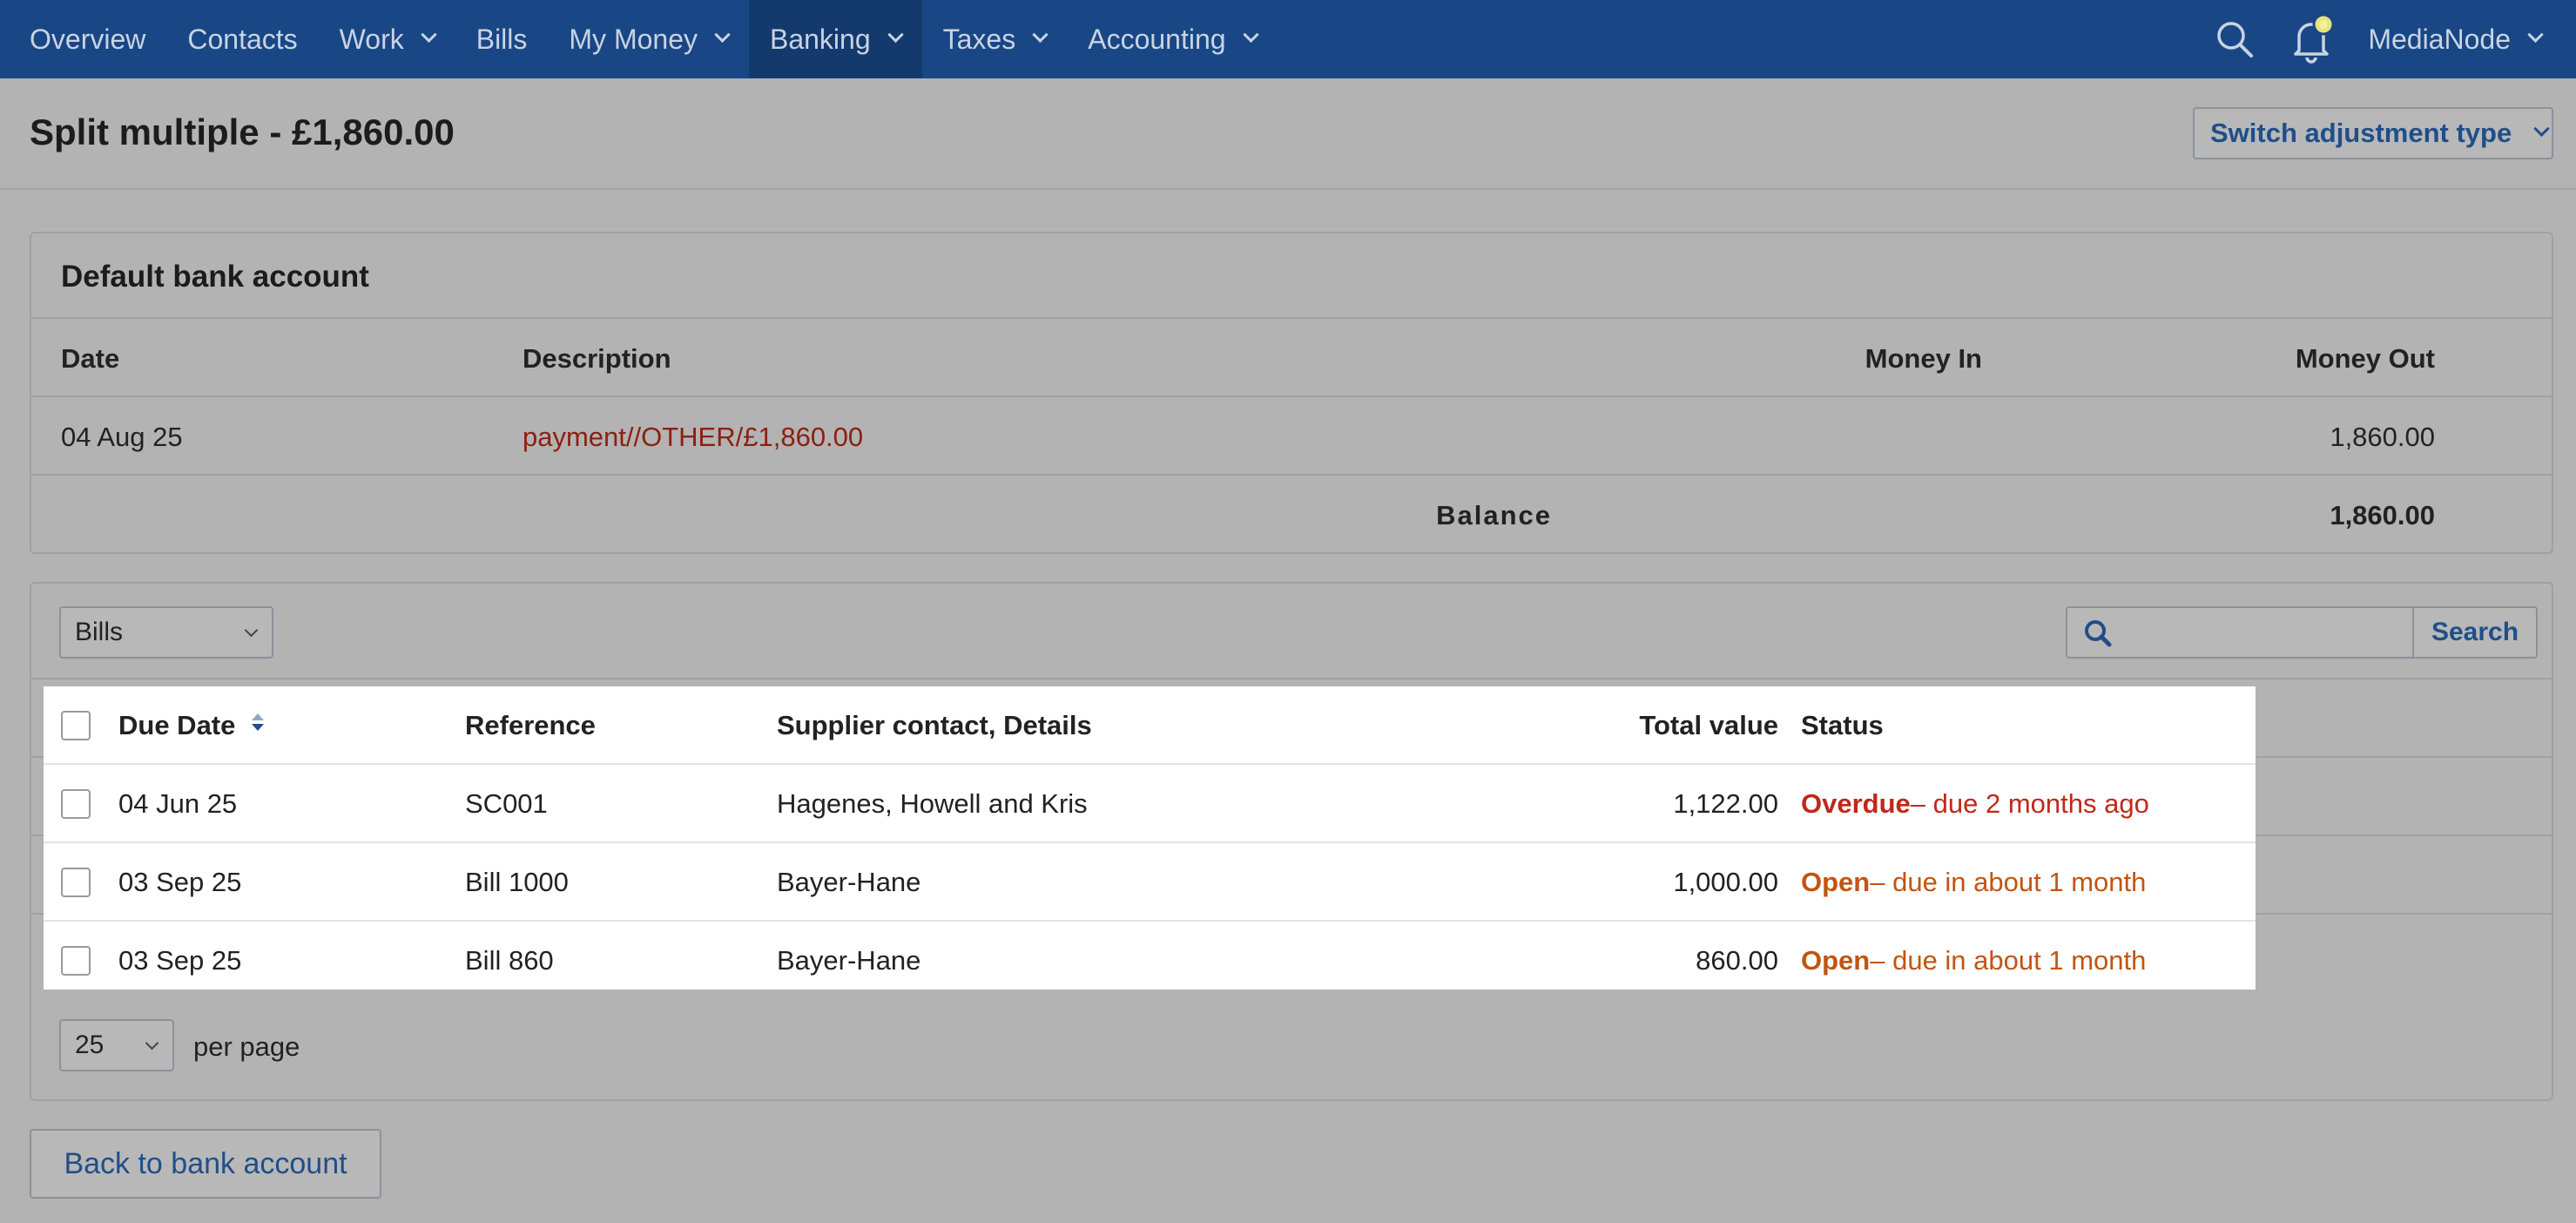  I want to click on page-title: Split multiple - £1,860.00, so click(242, 131).